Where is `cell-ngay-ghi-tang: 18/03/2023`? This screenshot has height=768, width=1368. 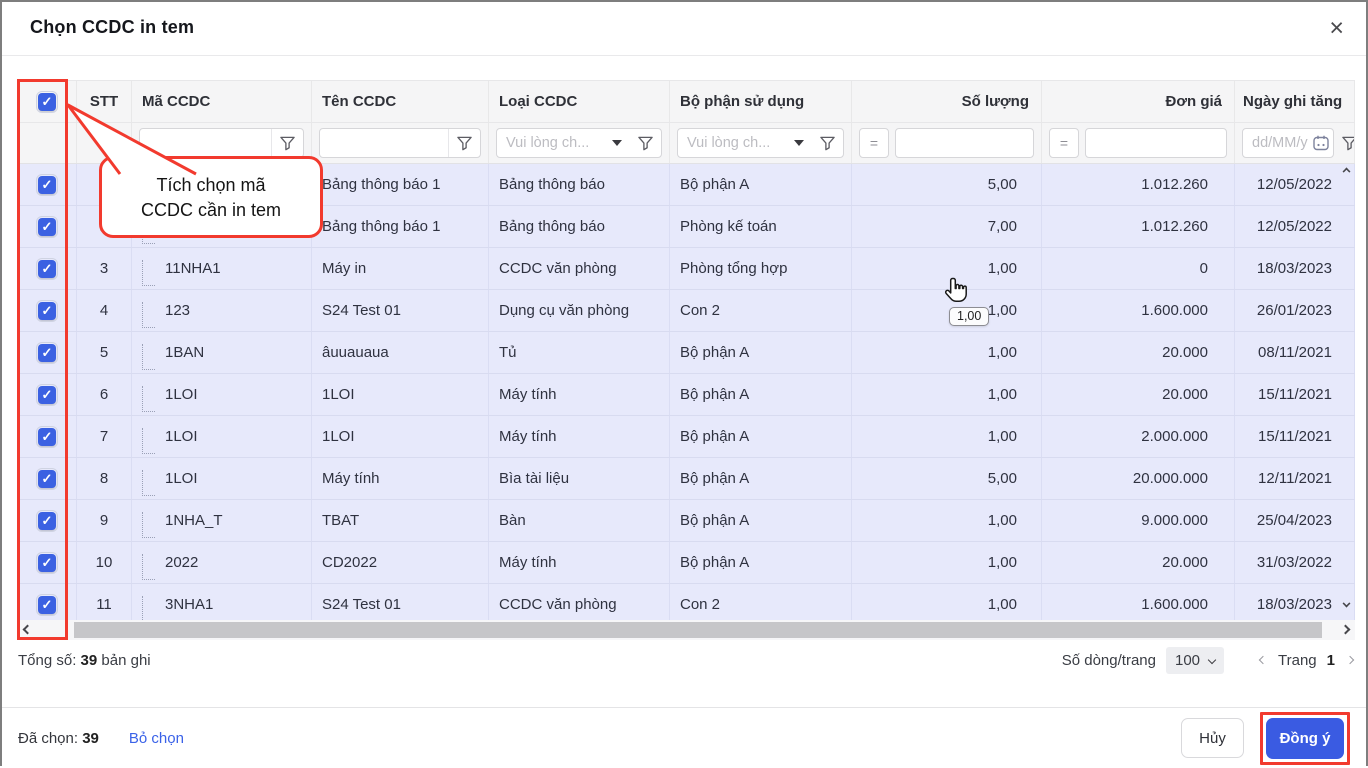 cell-ngay-ghi-tang: 18/03/2023 is located at coordinates (1295, 602).